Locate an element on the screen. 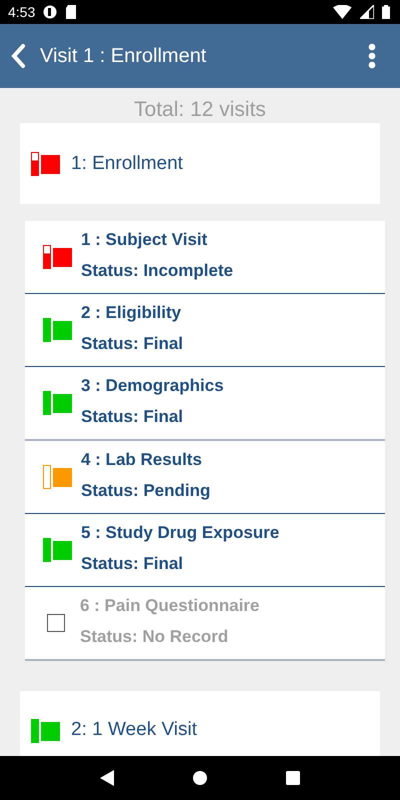  visit-card: 1: Enrollment is located at coordinates (200, 163).